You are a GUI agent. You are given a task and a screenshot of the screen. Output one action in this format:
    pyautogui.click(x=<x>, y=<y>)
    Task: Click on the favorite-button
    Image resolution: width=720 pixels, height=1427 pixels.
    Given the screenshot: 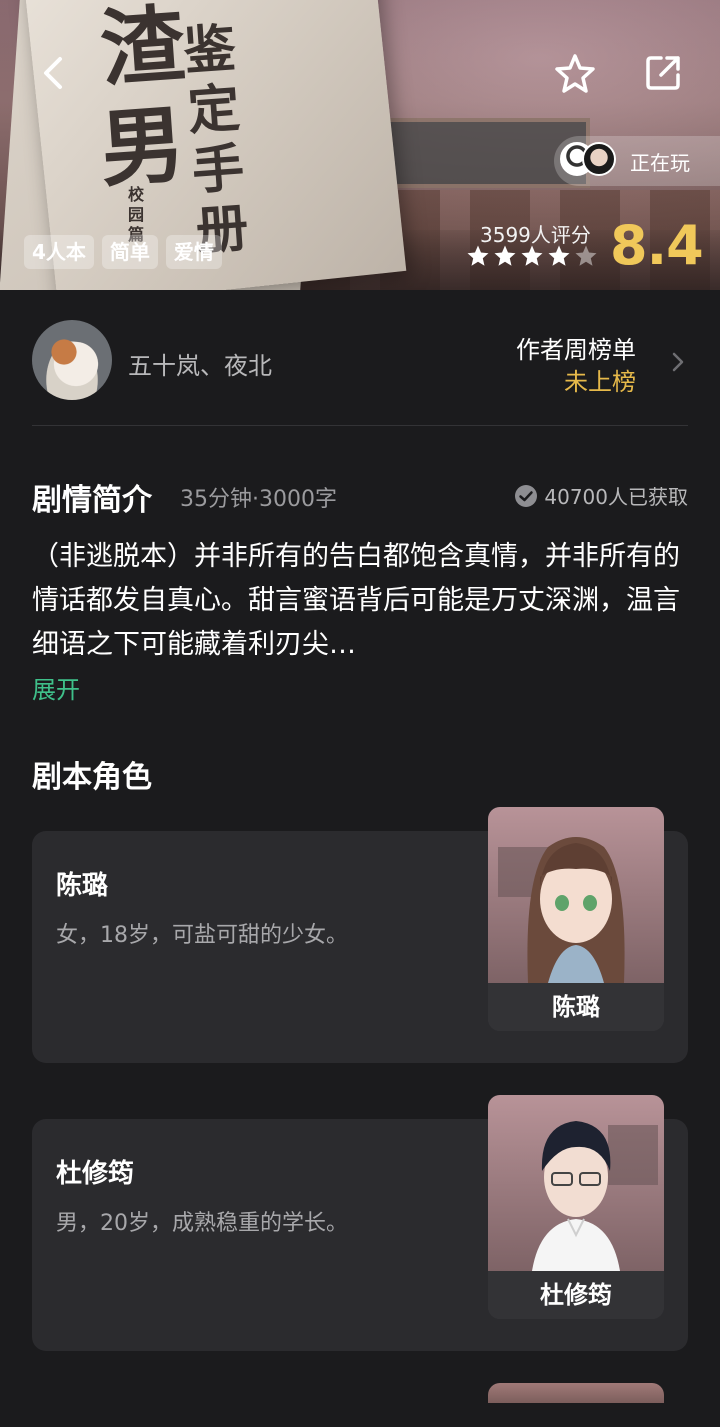 What is the action you would take?
    pyautogui.click(x=575, y=73)
    